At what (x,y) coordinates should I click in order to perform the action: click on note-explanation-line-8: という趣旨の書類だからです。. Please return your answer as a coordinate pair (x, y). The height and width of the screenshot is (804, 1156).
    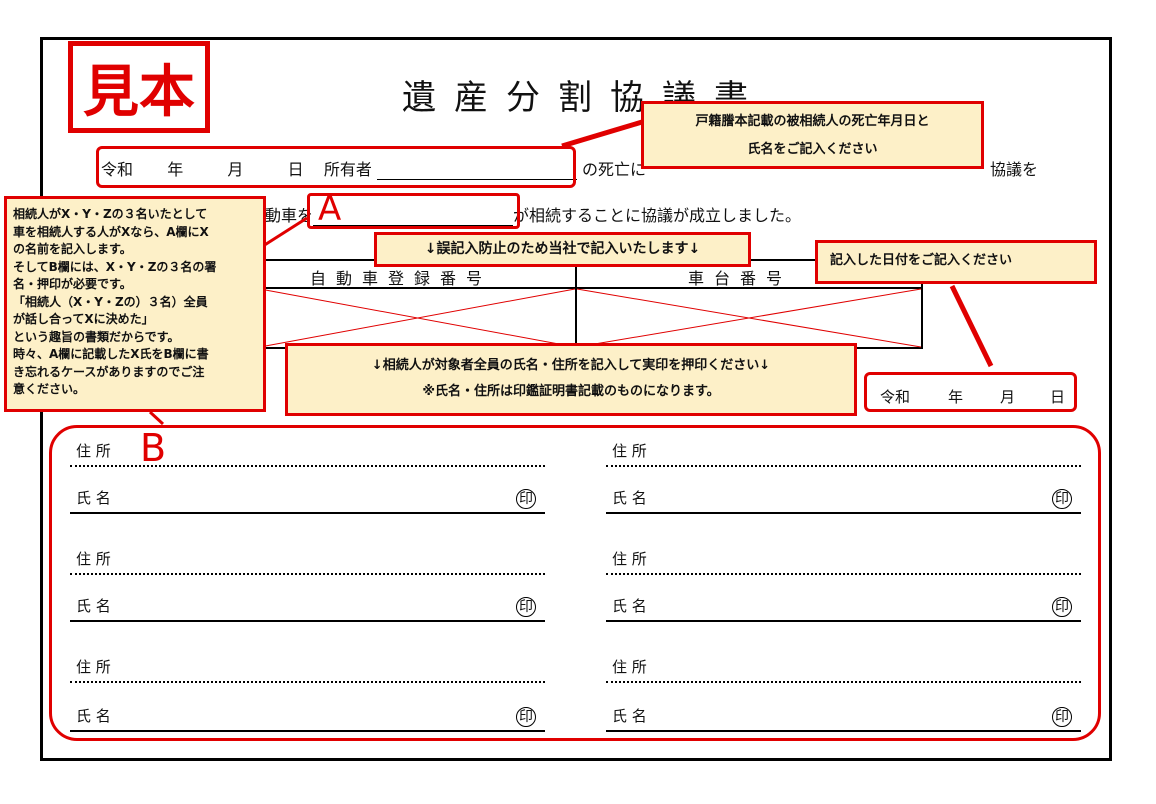
    Looking at the image, I should click on (96, 336).